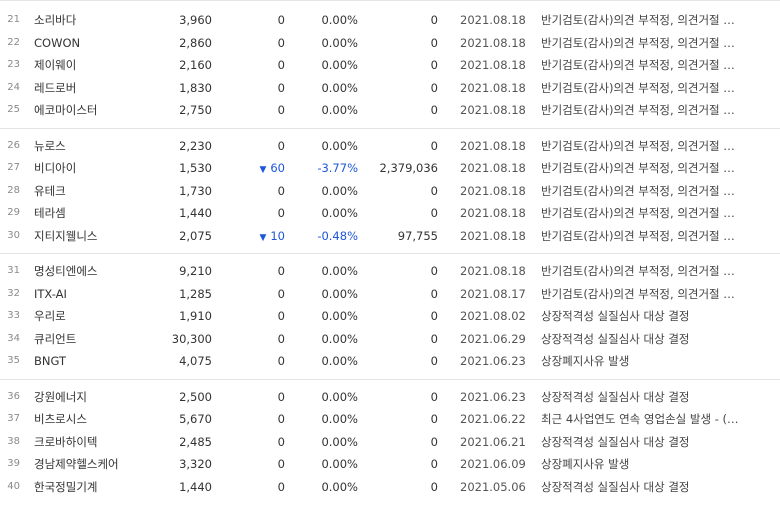 Image resolution: width=780 pixels, height=514 pixels. Describe the element at coordinates (493, 338) in the screenshot. I see `designation-date: 2021.06.29` at that location.